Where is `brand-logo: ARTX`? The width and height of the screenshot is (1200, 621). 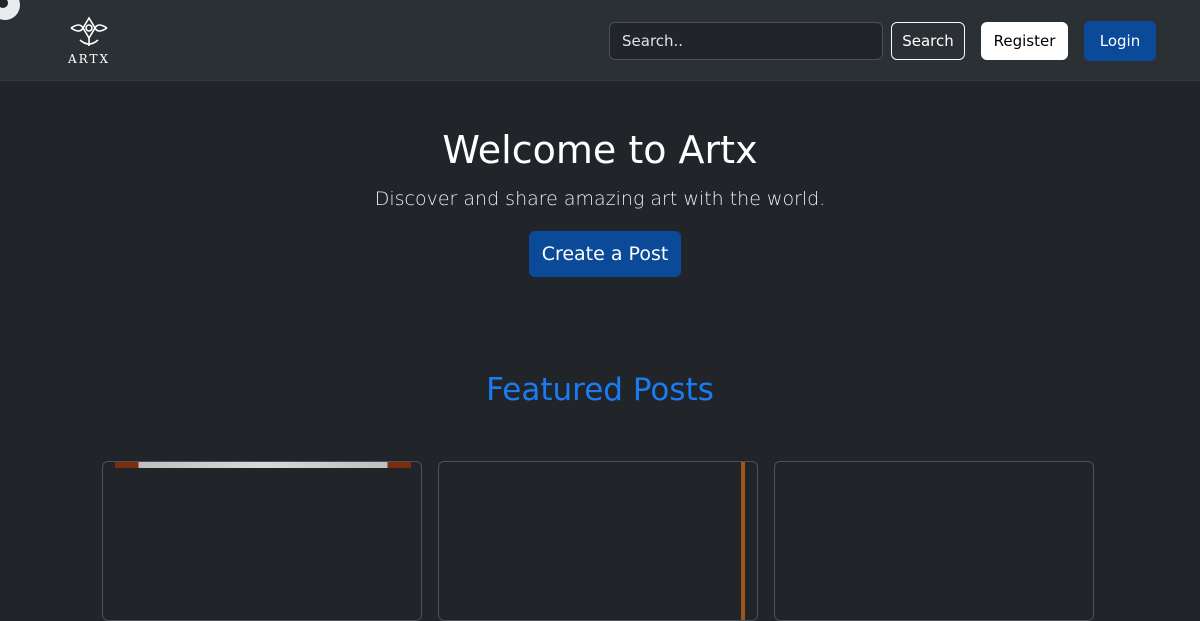 brand-logo: ARTX is located at coordinates (89, 40).